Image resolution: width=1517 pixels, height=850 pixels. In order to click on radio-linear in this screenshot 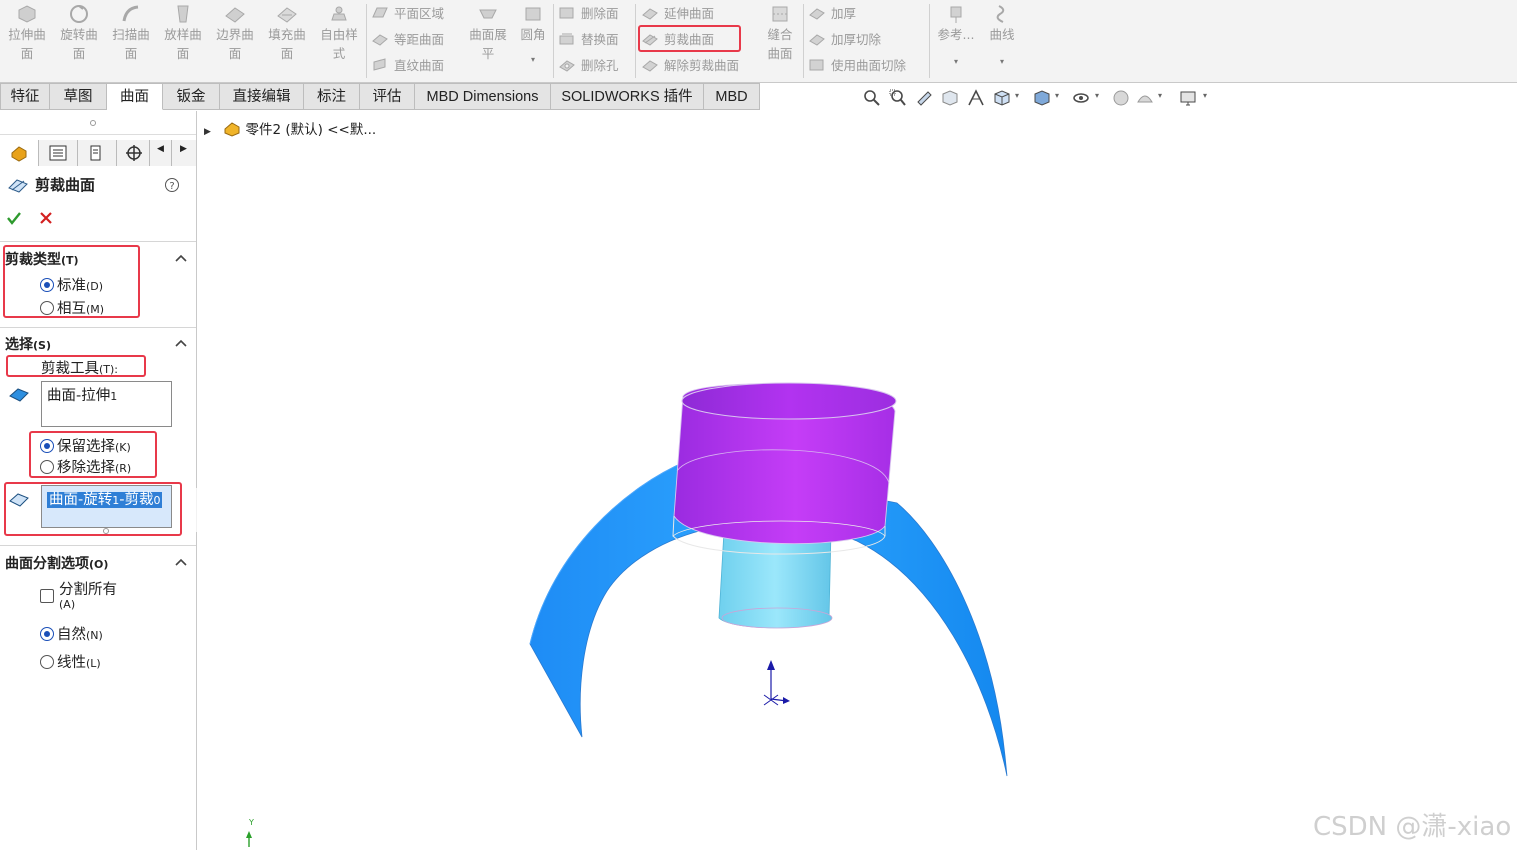, I will do `click(47, 662)`.